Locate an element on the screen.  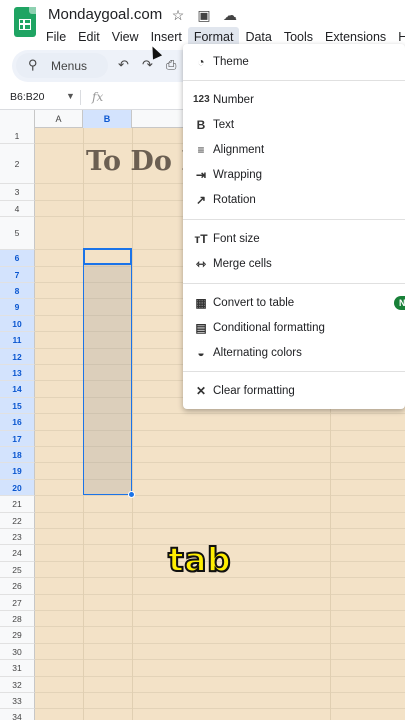
search-menus-label: Menus is located at coordinates (69, 66).